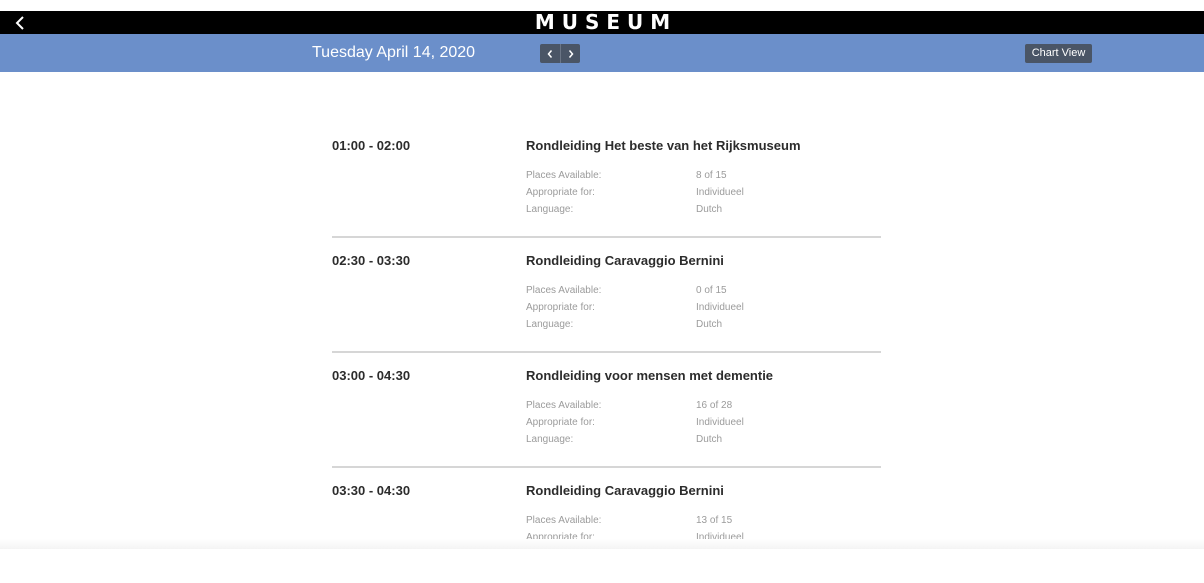 The image size is (1204, 583). What do you see at coordinates (676, 175) in the screenshot?
I see `places-row: Places Available: 8 of 15` at bounding box center [676, 175].